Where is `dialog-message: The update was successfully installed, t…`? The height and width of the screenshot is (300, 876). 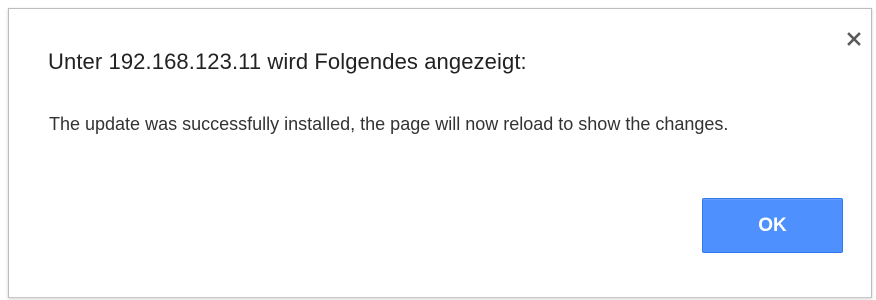
dialog-message: The update was successfully installed, t… is located at coordinates (389, 124).